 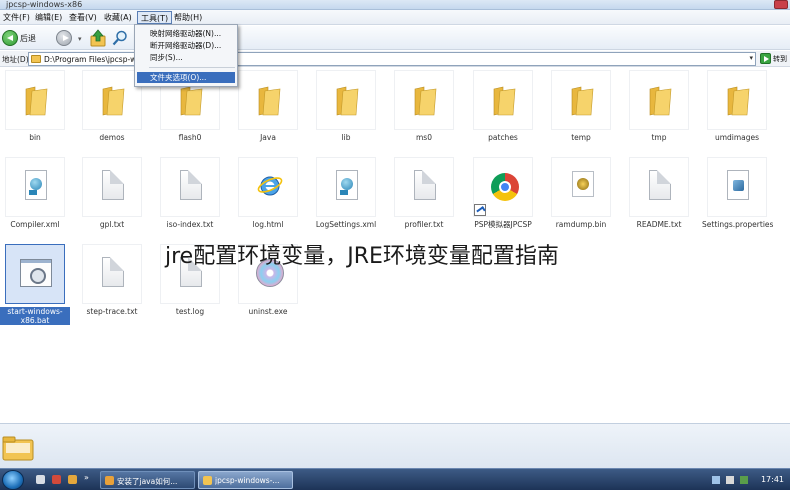 I want to click on address-value: D:\Program Files\jpcsp-wi, so click(x=91, y=60).